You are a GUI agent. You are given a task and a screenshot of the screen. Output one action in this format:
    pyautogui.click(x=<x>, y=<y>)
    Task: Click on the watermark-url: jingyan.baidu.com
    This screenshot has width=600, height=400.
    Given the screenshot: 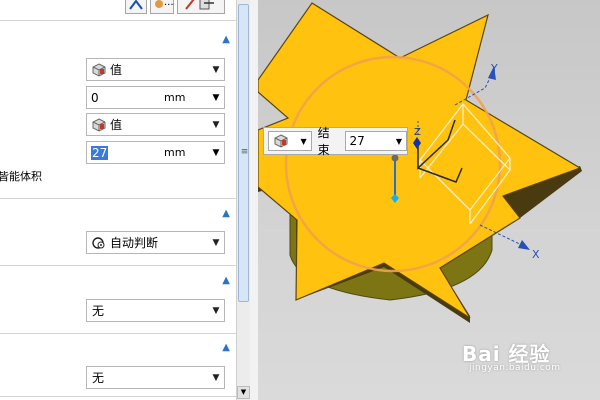 What is the action you would take?
    pyautogui.click(x=515, y=368)
    